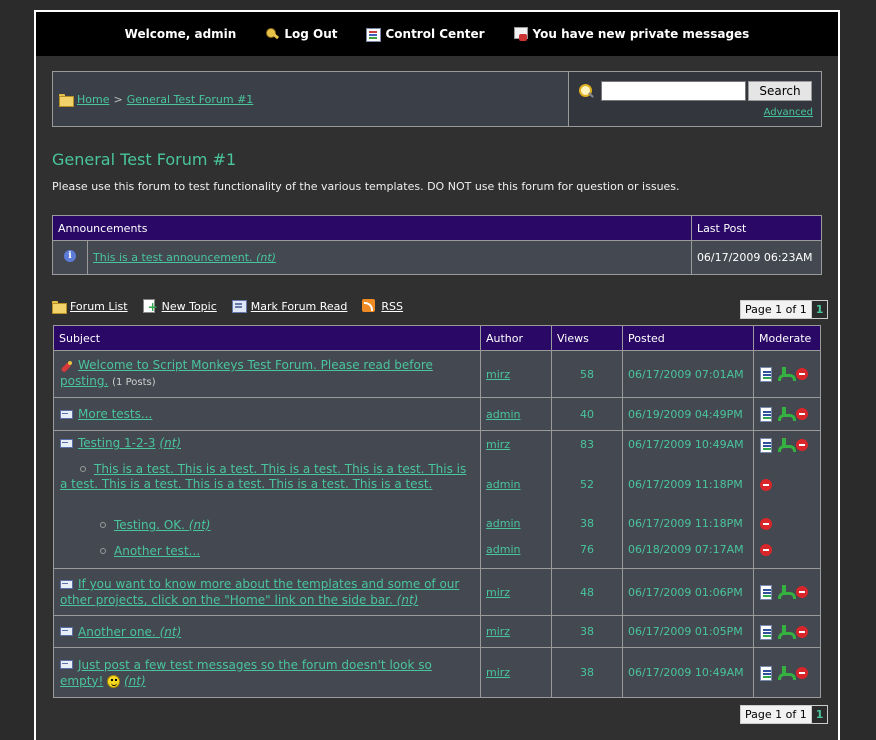 The image size is (876, 740). I want to click on topic-subject: Another one. (nt), so click(267, 631).